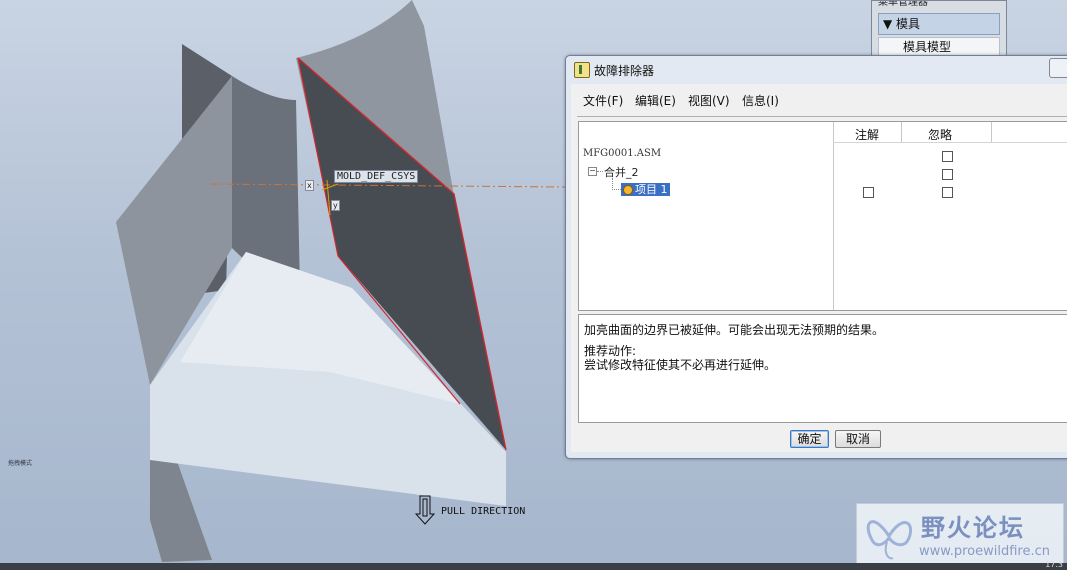 Image resolution: width=1067 pixels, height=570 pixels. Describe the element at coordinates (651, 189) in the screenshot. I see `tree-node-item-label: 项目 1` at that location.